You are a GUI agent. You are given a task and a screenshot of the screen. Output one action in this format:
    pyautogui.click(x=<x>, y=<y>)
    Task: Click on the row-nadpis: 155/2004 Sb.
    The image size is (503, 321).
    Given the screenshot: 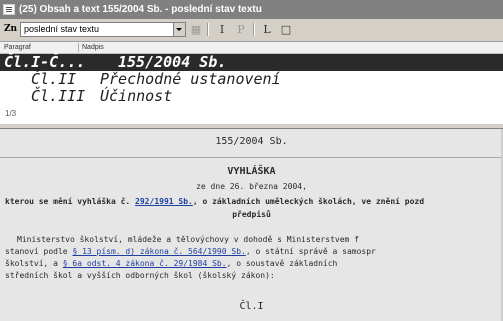 What is the action you would take?
    pyautogui.click(x=172, y=62)
    